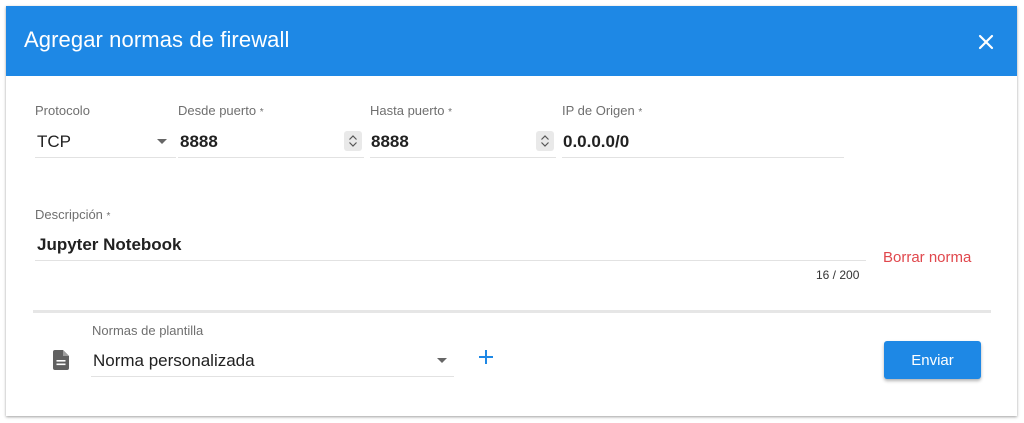 The width and height of the screenshot is (1024, 423). I want to click on description-label: Descripción *, so click(72, 214).